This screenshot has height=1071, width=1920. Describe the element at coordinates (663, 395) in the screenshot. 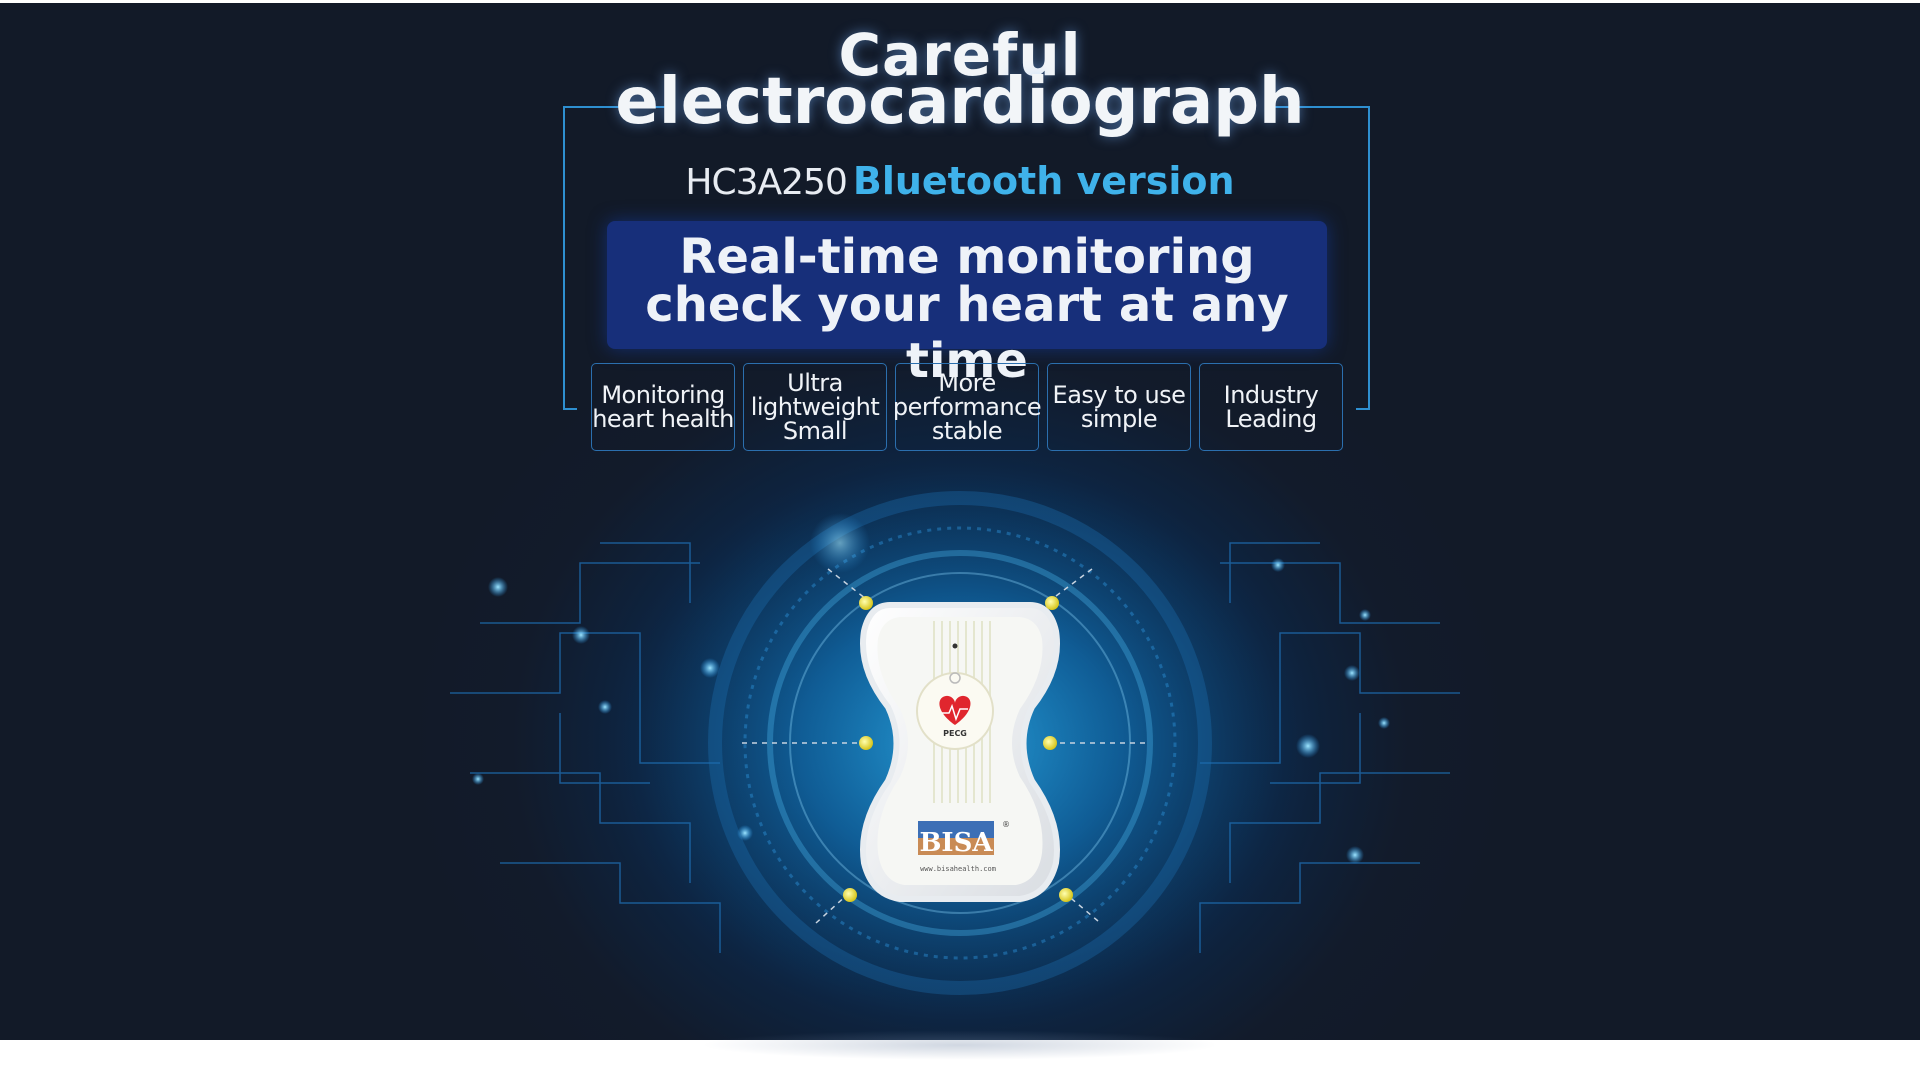

I see `feature-text: Monitoring` at that location.